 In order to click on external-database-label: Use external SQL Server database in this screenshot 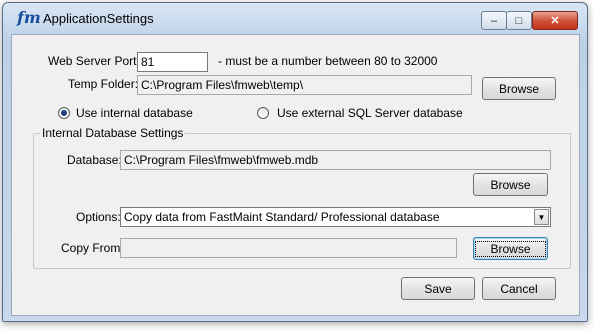, I will do `click(370, 113)`.